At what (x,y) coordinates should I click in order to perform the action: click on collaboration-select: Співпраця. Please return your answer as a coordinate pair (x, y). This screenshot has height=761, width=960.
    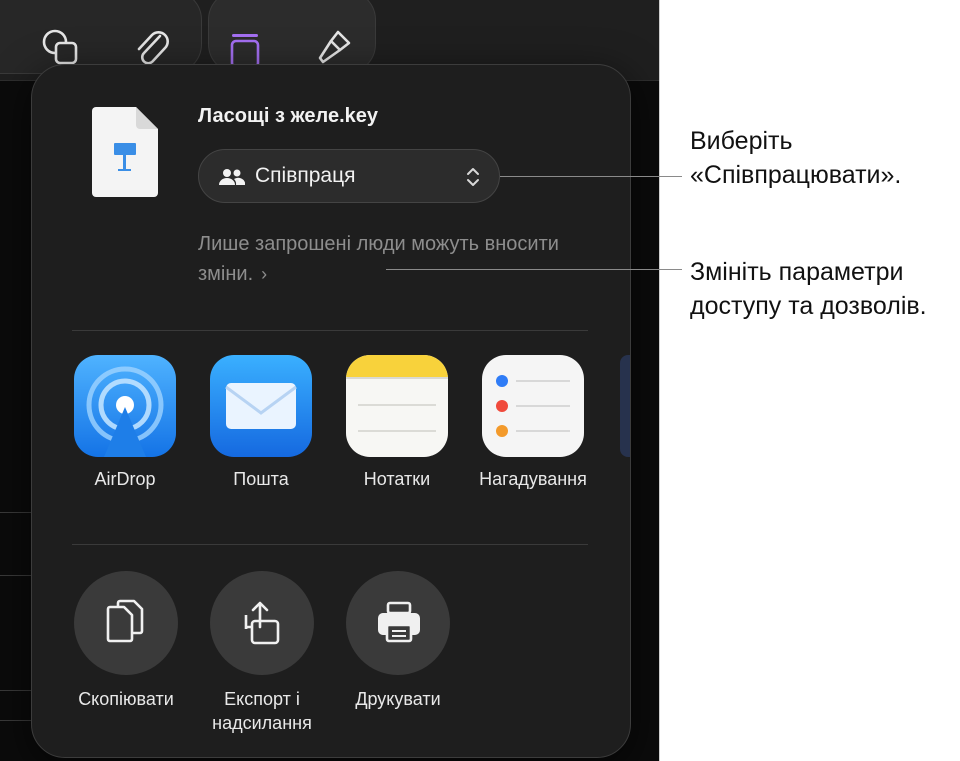
    Looking at the image, I should click on (349, 176).